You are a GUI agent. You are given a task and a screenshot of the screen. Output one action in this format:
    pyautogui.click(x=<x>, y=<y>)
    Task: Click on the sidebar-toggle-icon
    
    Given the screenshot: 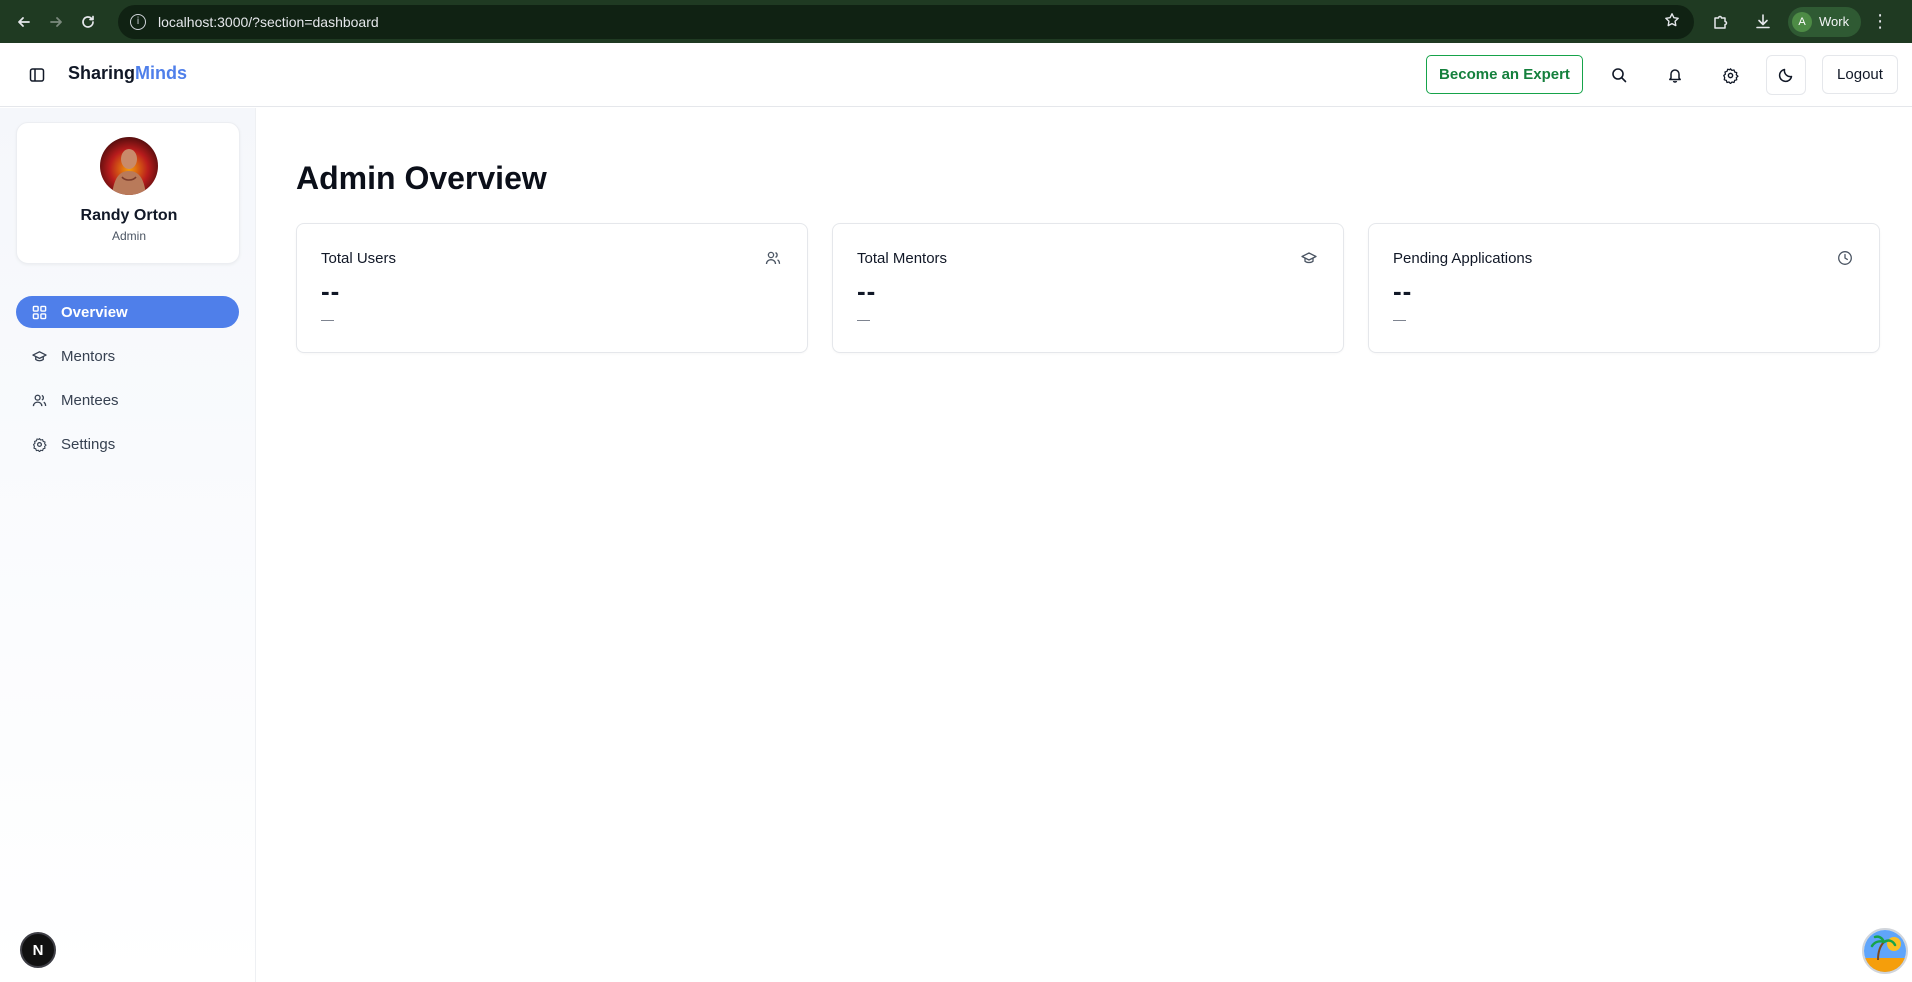 What is the action you would take?
    pyautogui.click(x=37, y=75)
    